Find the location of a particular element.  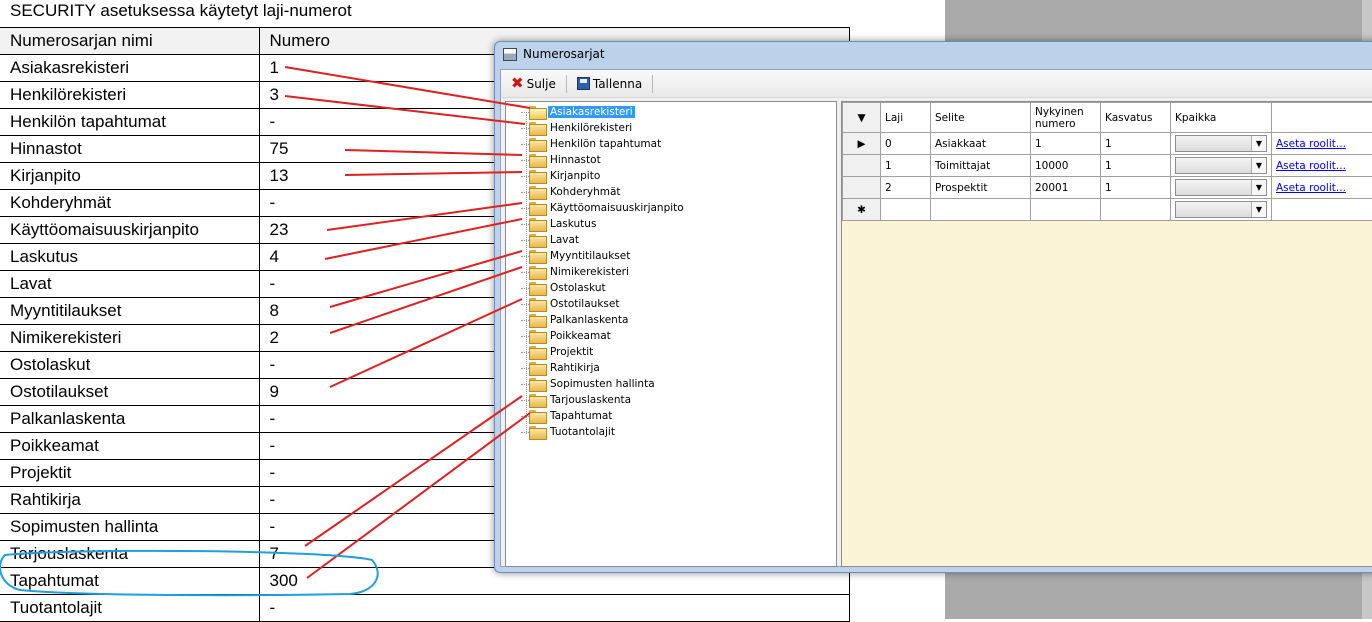

row-name: Myyntitilaukset is located at coordinates (129, 311).